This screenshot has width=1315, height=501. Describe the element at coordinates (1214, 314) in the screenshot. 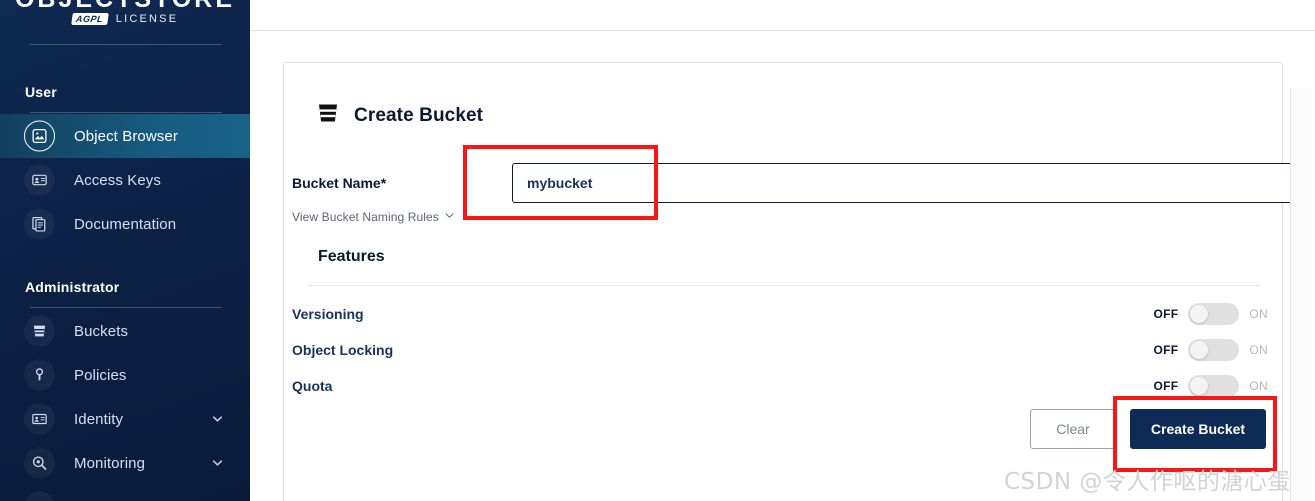

I see `versioning-toggle` at that location.